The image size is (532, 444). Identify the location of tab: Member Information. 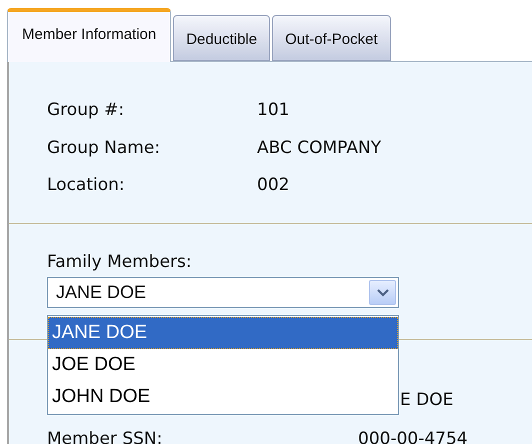
(89, 35).